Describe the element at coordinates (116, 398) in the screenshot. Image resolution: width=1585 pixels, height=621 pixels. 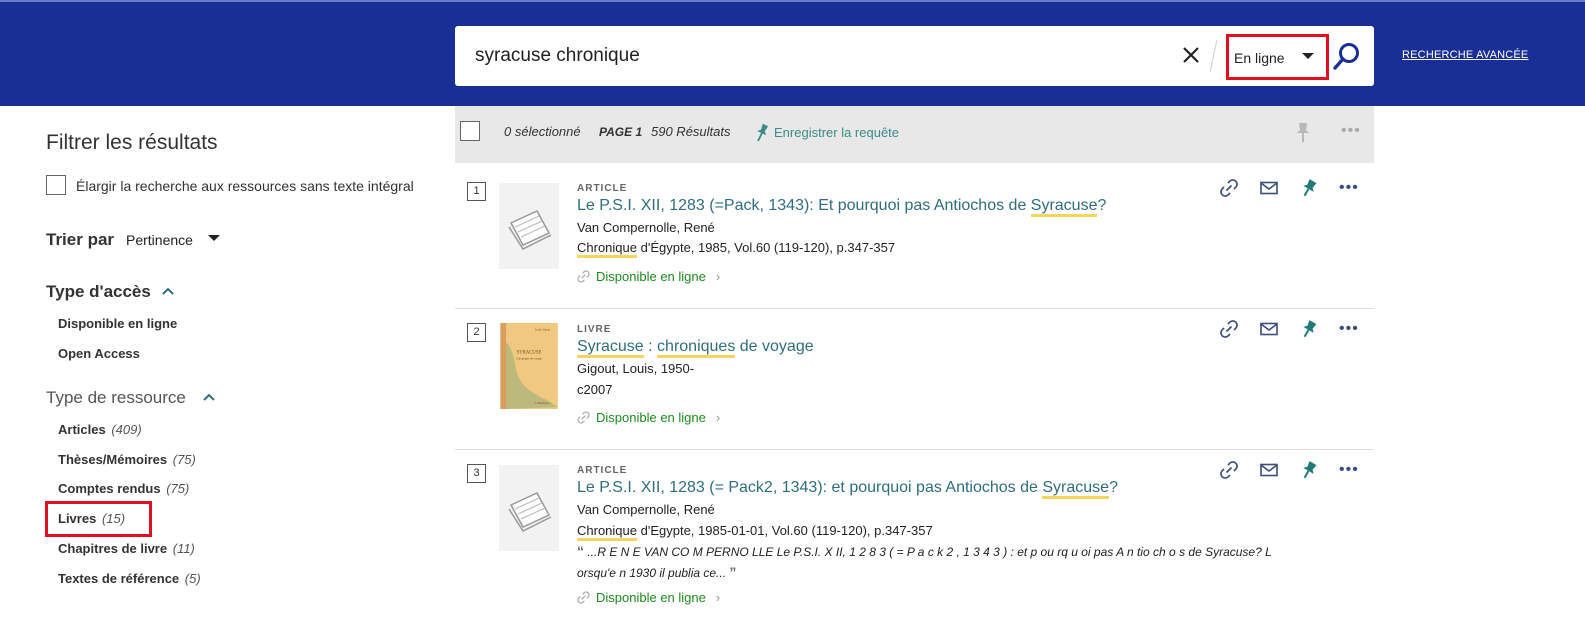
I see `facet-title-resource-type: Type de ressource` at that location.